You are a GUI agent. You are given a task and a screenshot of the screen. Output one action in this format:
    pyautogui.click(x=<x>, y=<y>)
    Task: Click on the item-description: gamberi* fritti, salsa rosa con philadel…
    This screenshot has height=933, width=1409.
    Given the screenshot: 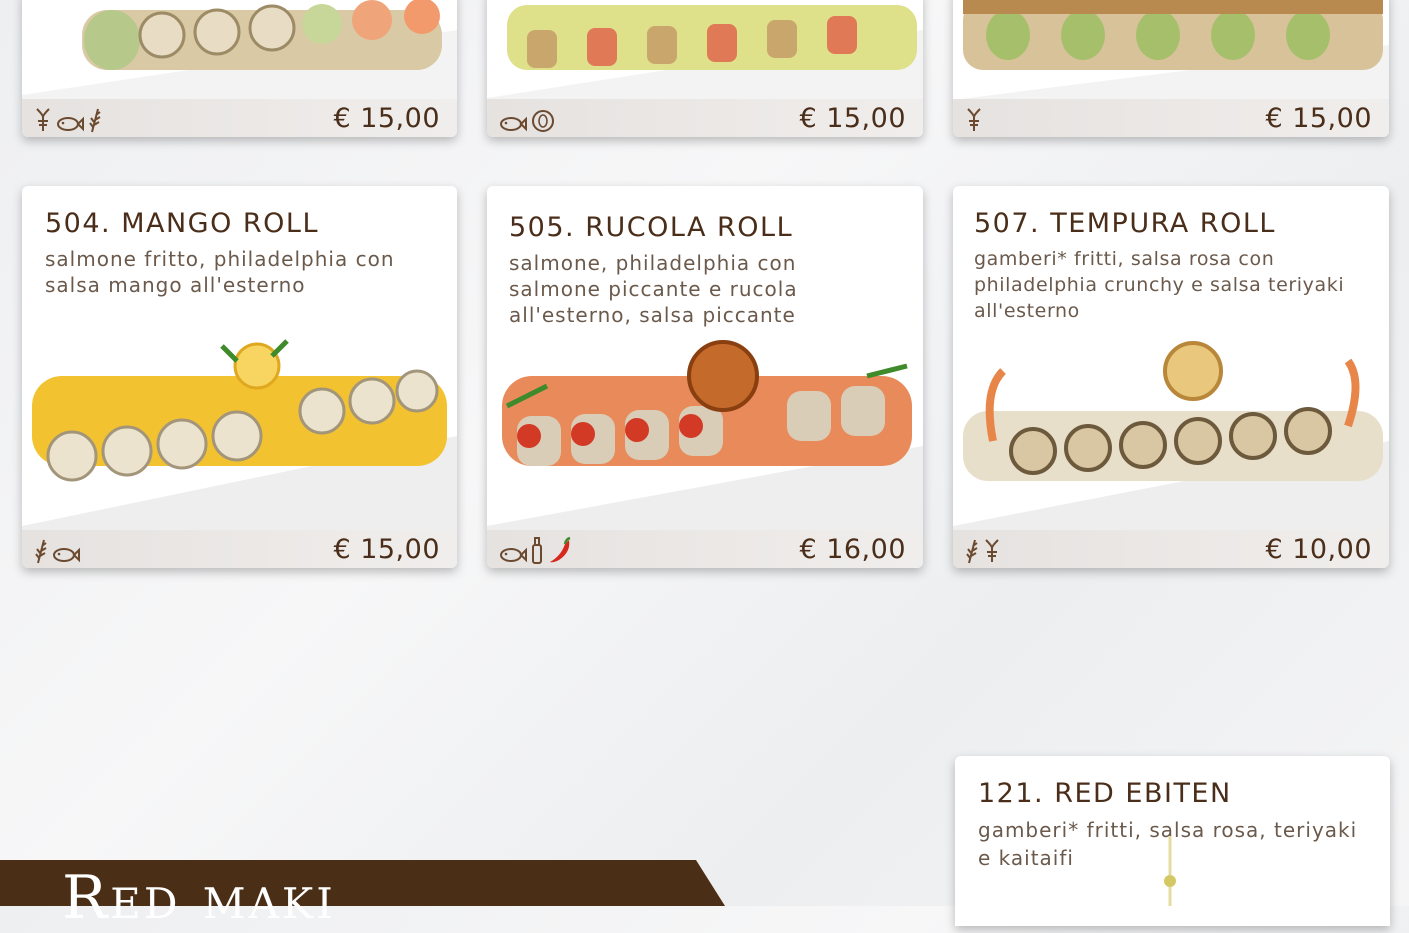 What is the action you would take?
    pyautogui.click(x=1159, y=285)
    